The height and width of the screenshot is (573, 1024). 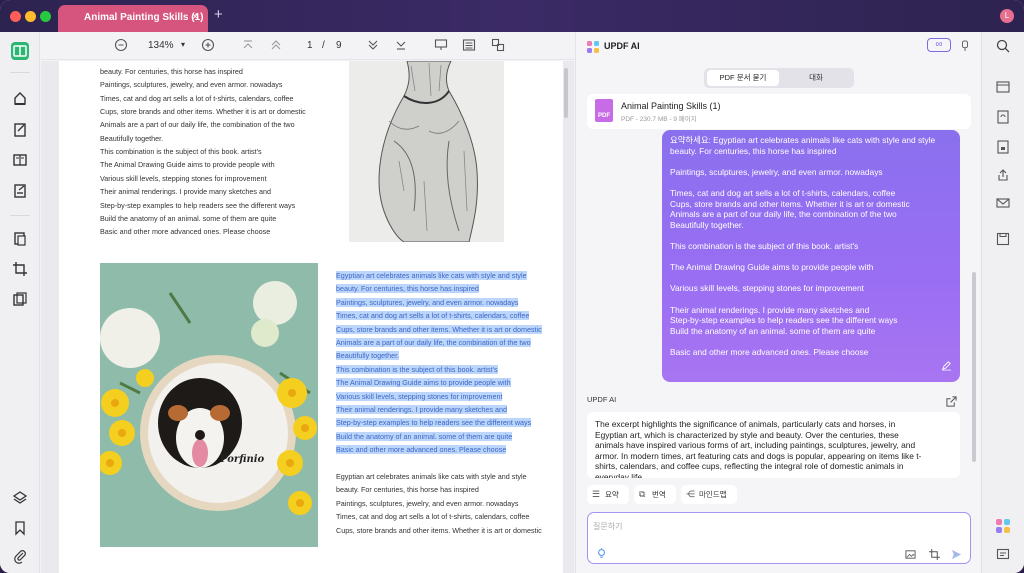 I want to click on email-icon, so click(x=1003, y=203).